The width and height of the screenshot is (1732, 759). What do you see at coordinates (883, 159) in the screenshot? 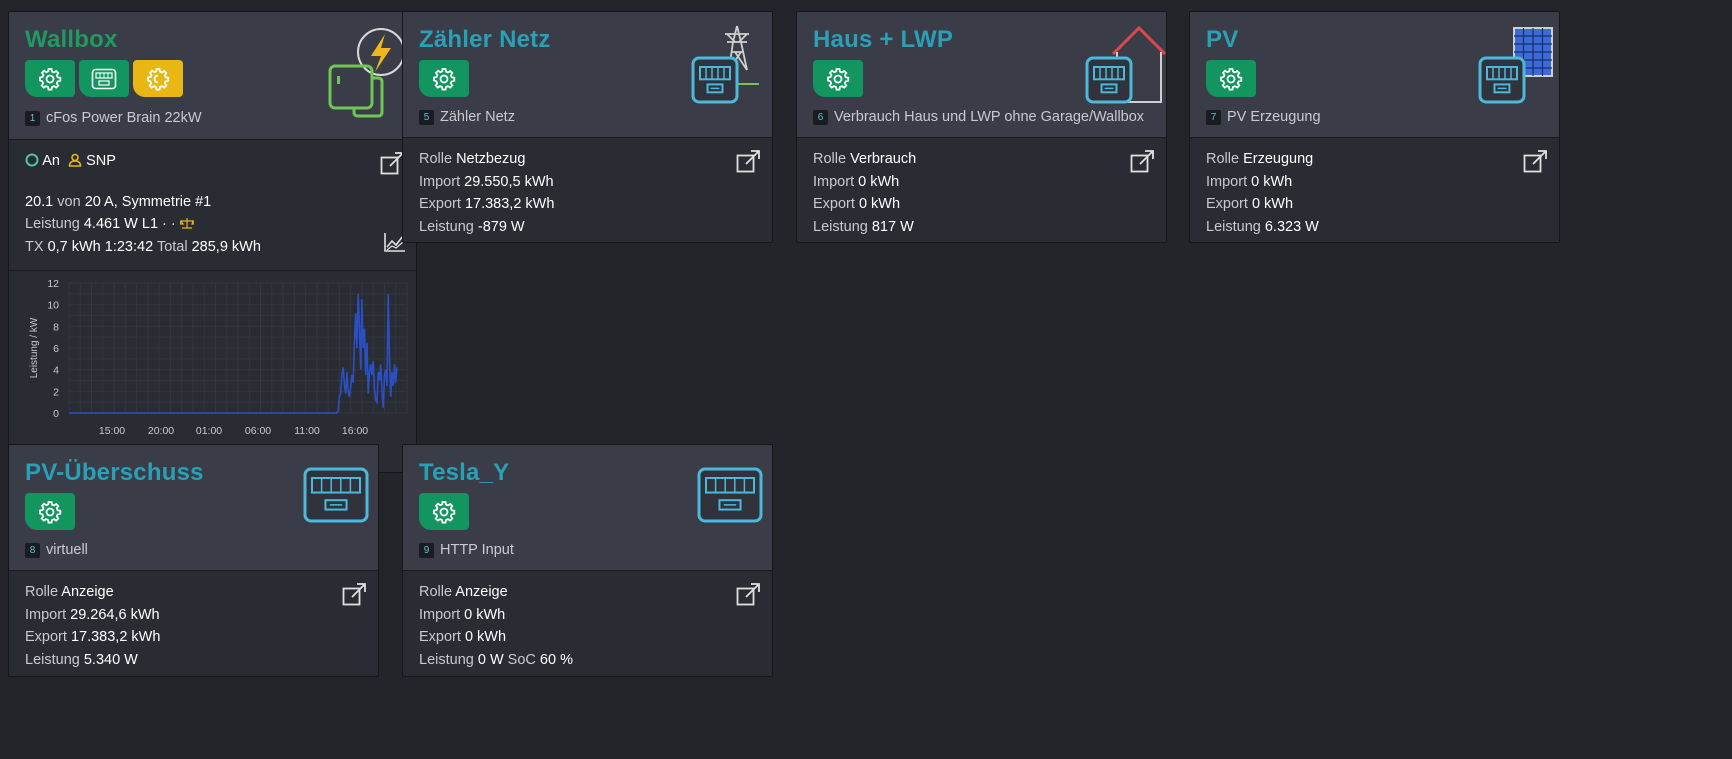
I see `rolle: Verbrauch` at bounding box center [883, 159].